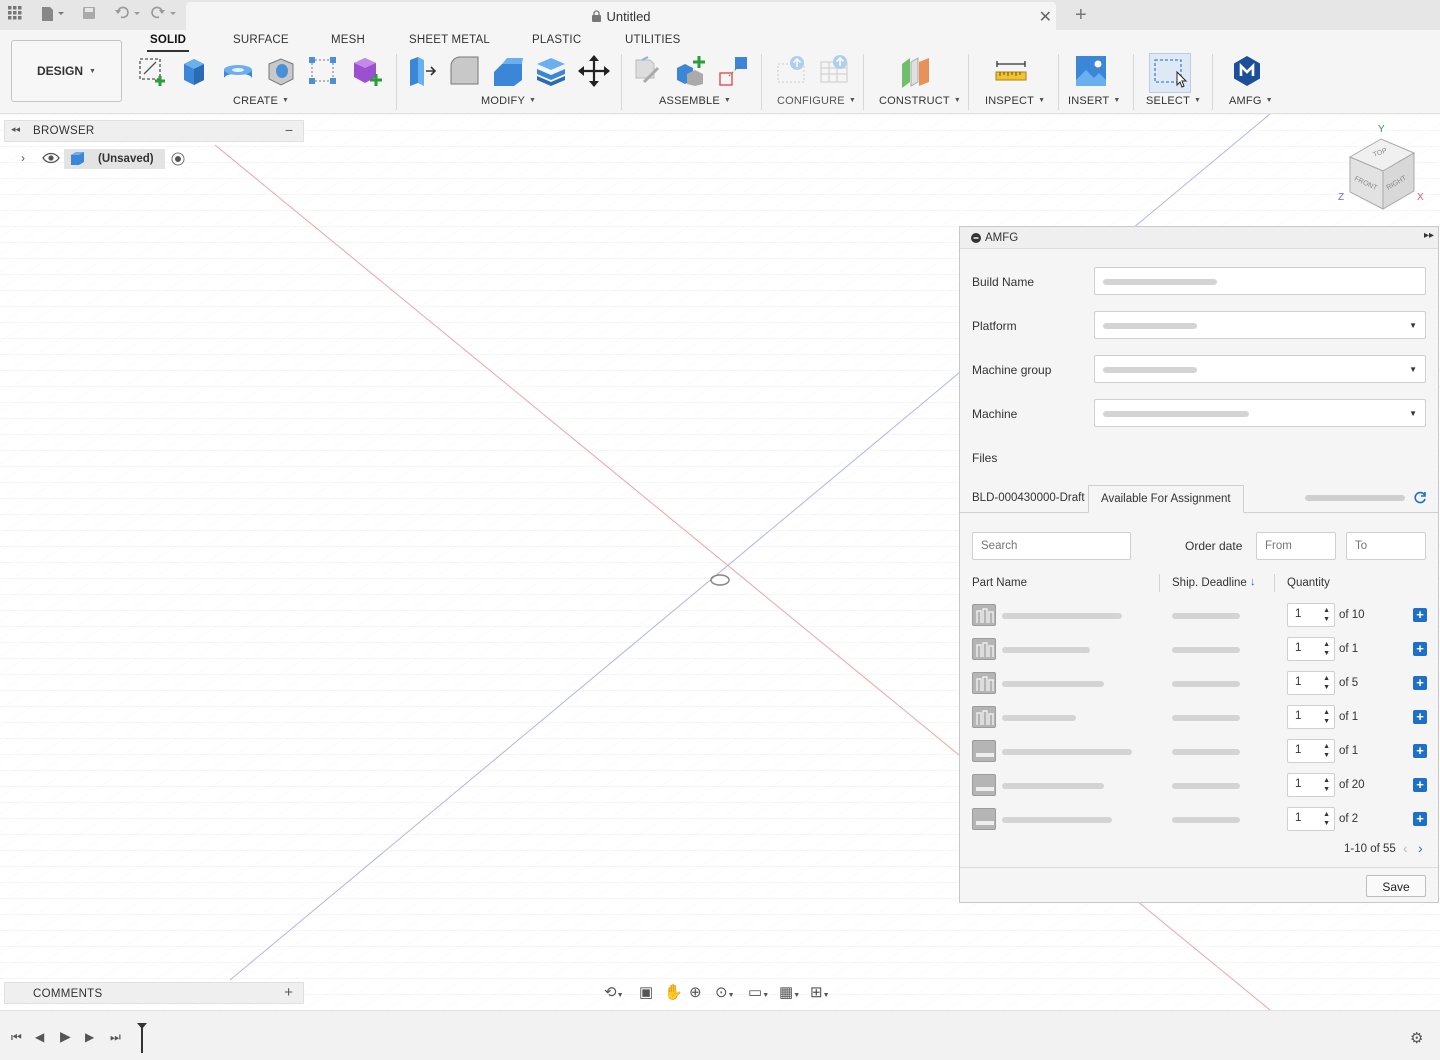  Describe the element at coordinates (1045, 17) in the screenshot. I see `close-tab-icon: ✕` at that location.